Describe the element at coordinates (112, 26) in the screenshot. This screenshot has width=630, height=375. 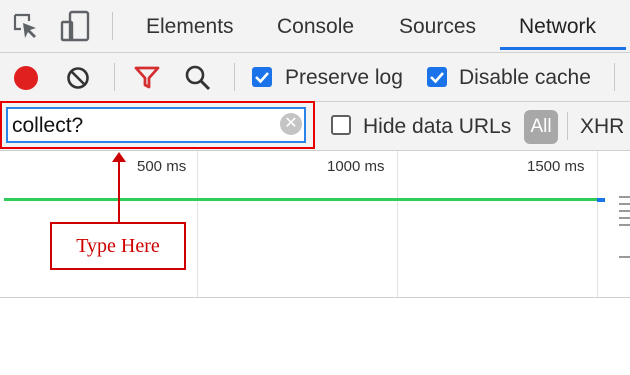
I see `tabbar-separator` at that location.